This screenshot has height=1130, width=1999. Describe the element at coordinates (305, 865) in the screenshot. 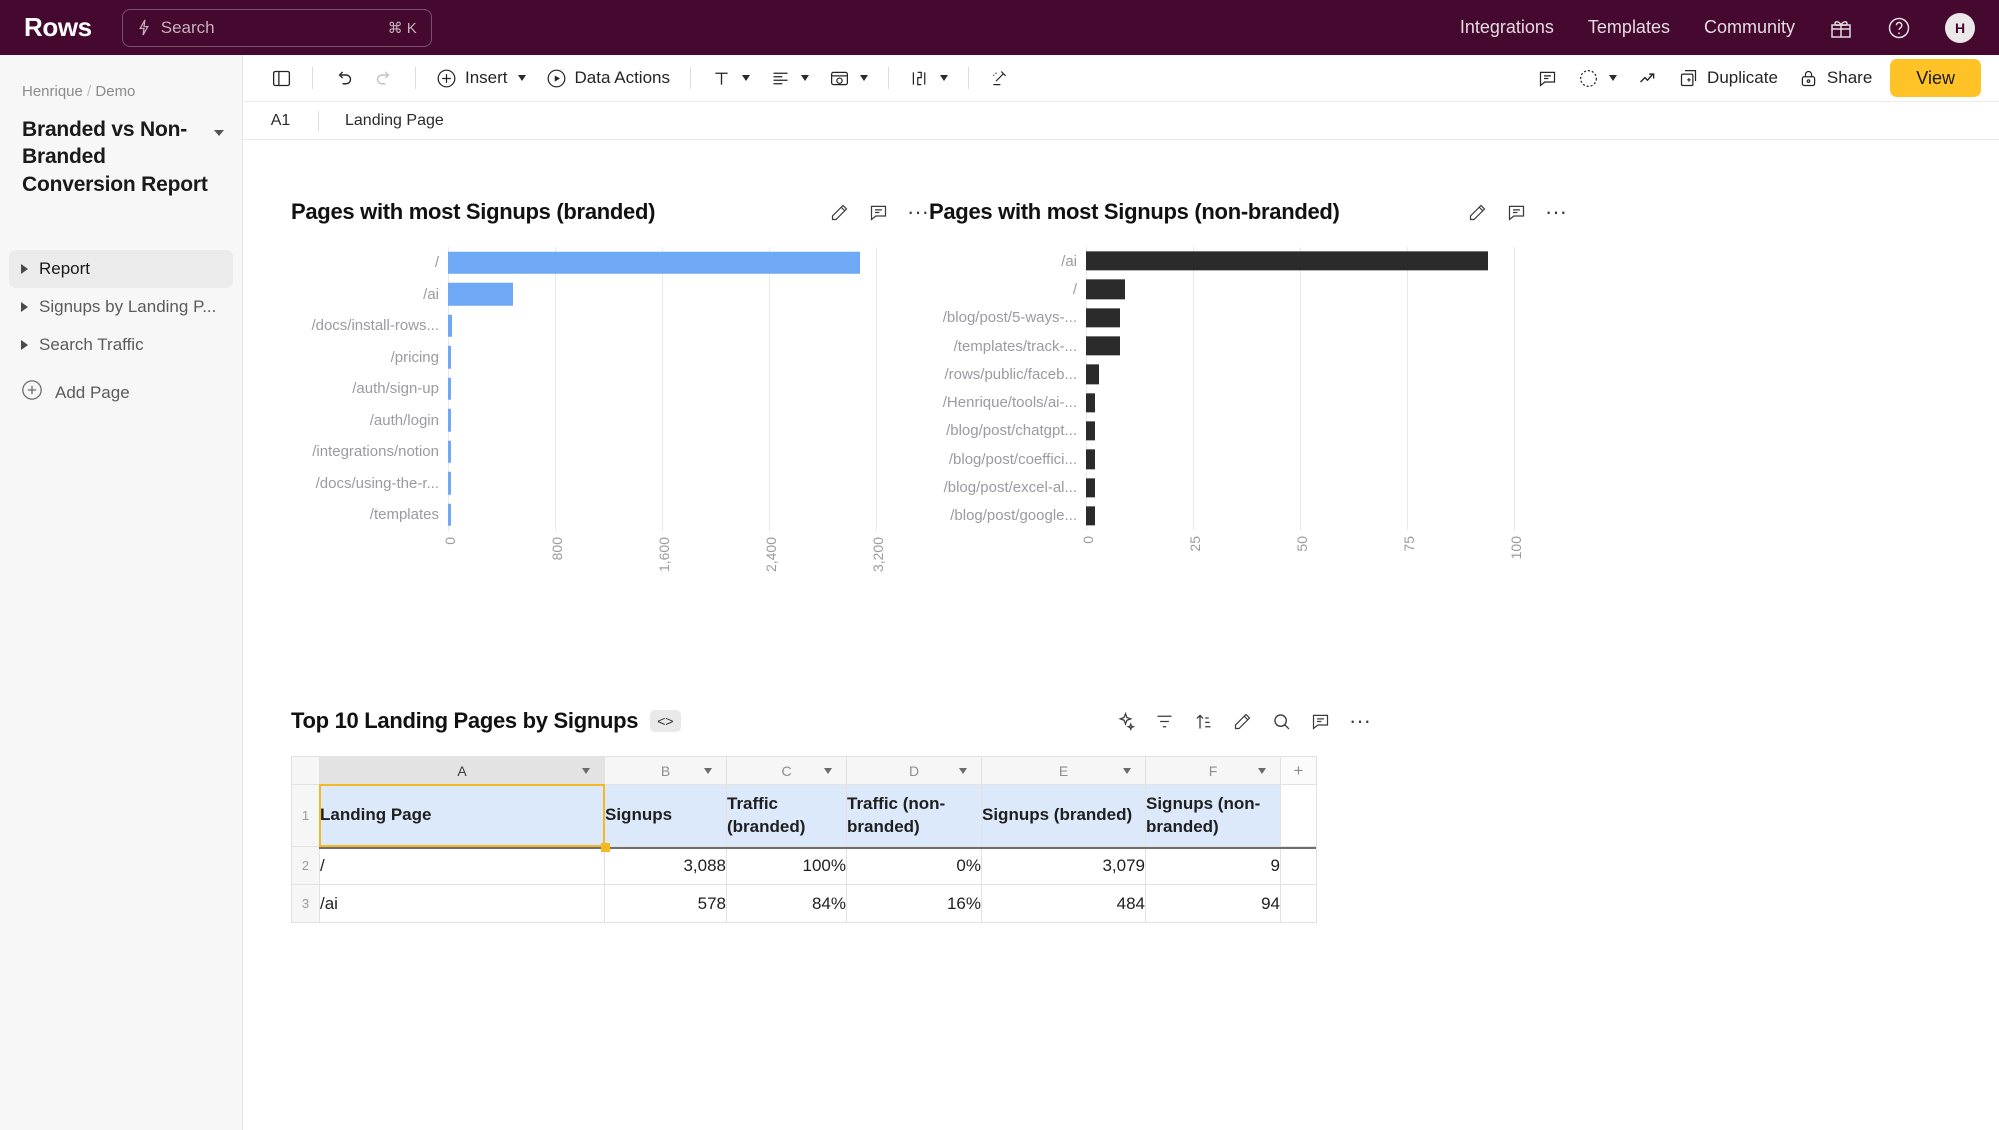

I see `row-number: 2` at that location.